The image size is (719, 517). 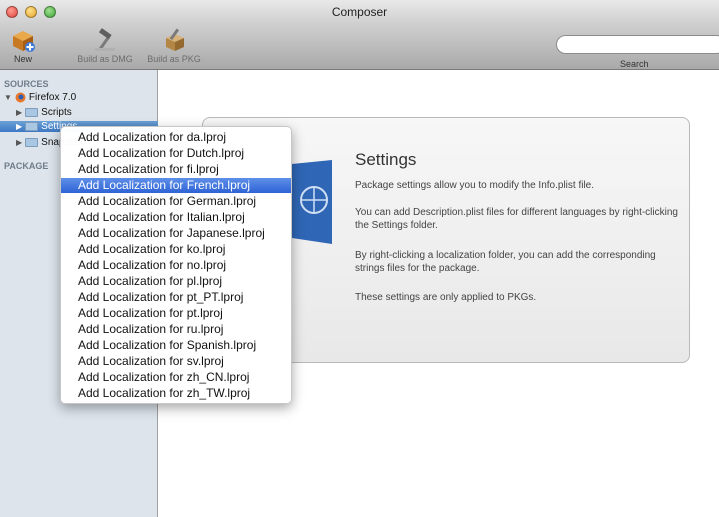 I want to click on menu-item-spanish: Add Localization for Spanish.lproj, so click(x=176, y=345).